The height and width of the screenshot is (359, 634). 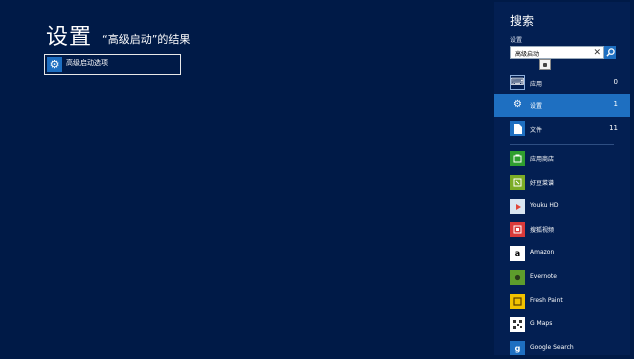 What do you see at coordinates (562, 144) in the screenshot?
I see `divider` at bounding box center [562, 144].